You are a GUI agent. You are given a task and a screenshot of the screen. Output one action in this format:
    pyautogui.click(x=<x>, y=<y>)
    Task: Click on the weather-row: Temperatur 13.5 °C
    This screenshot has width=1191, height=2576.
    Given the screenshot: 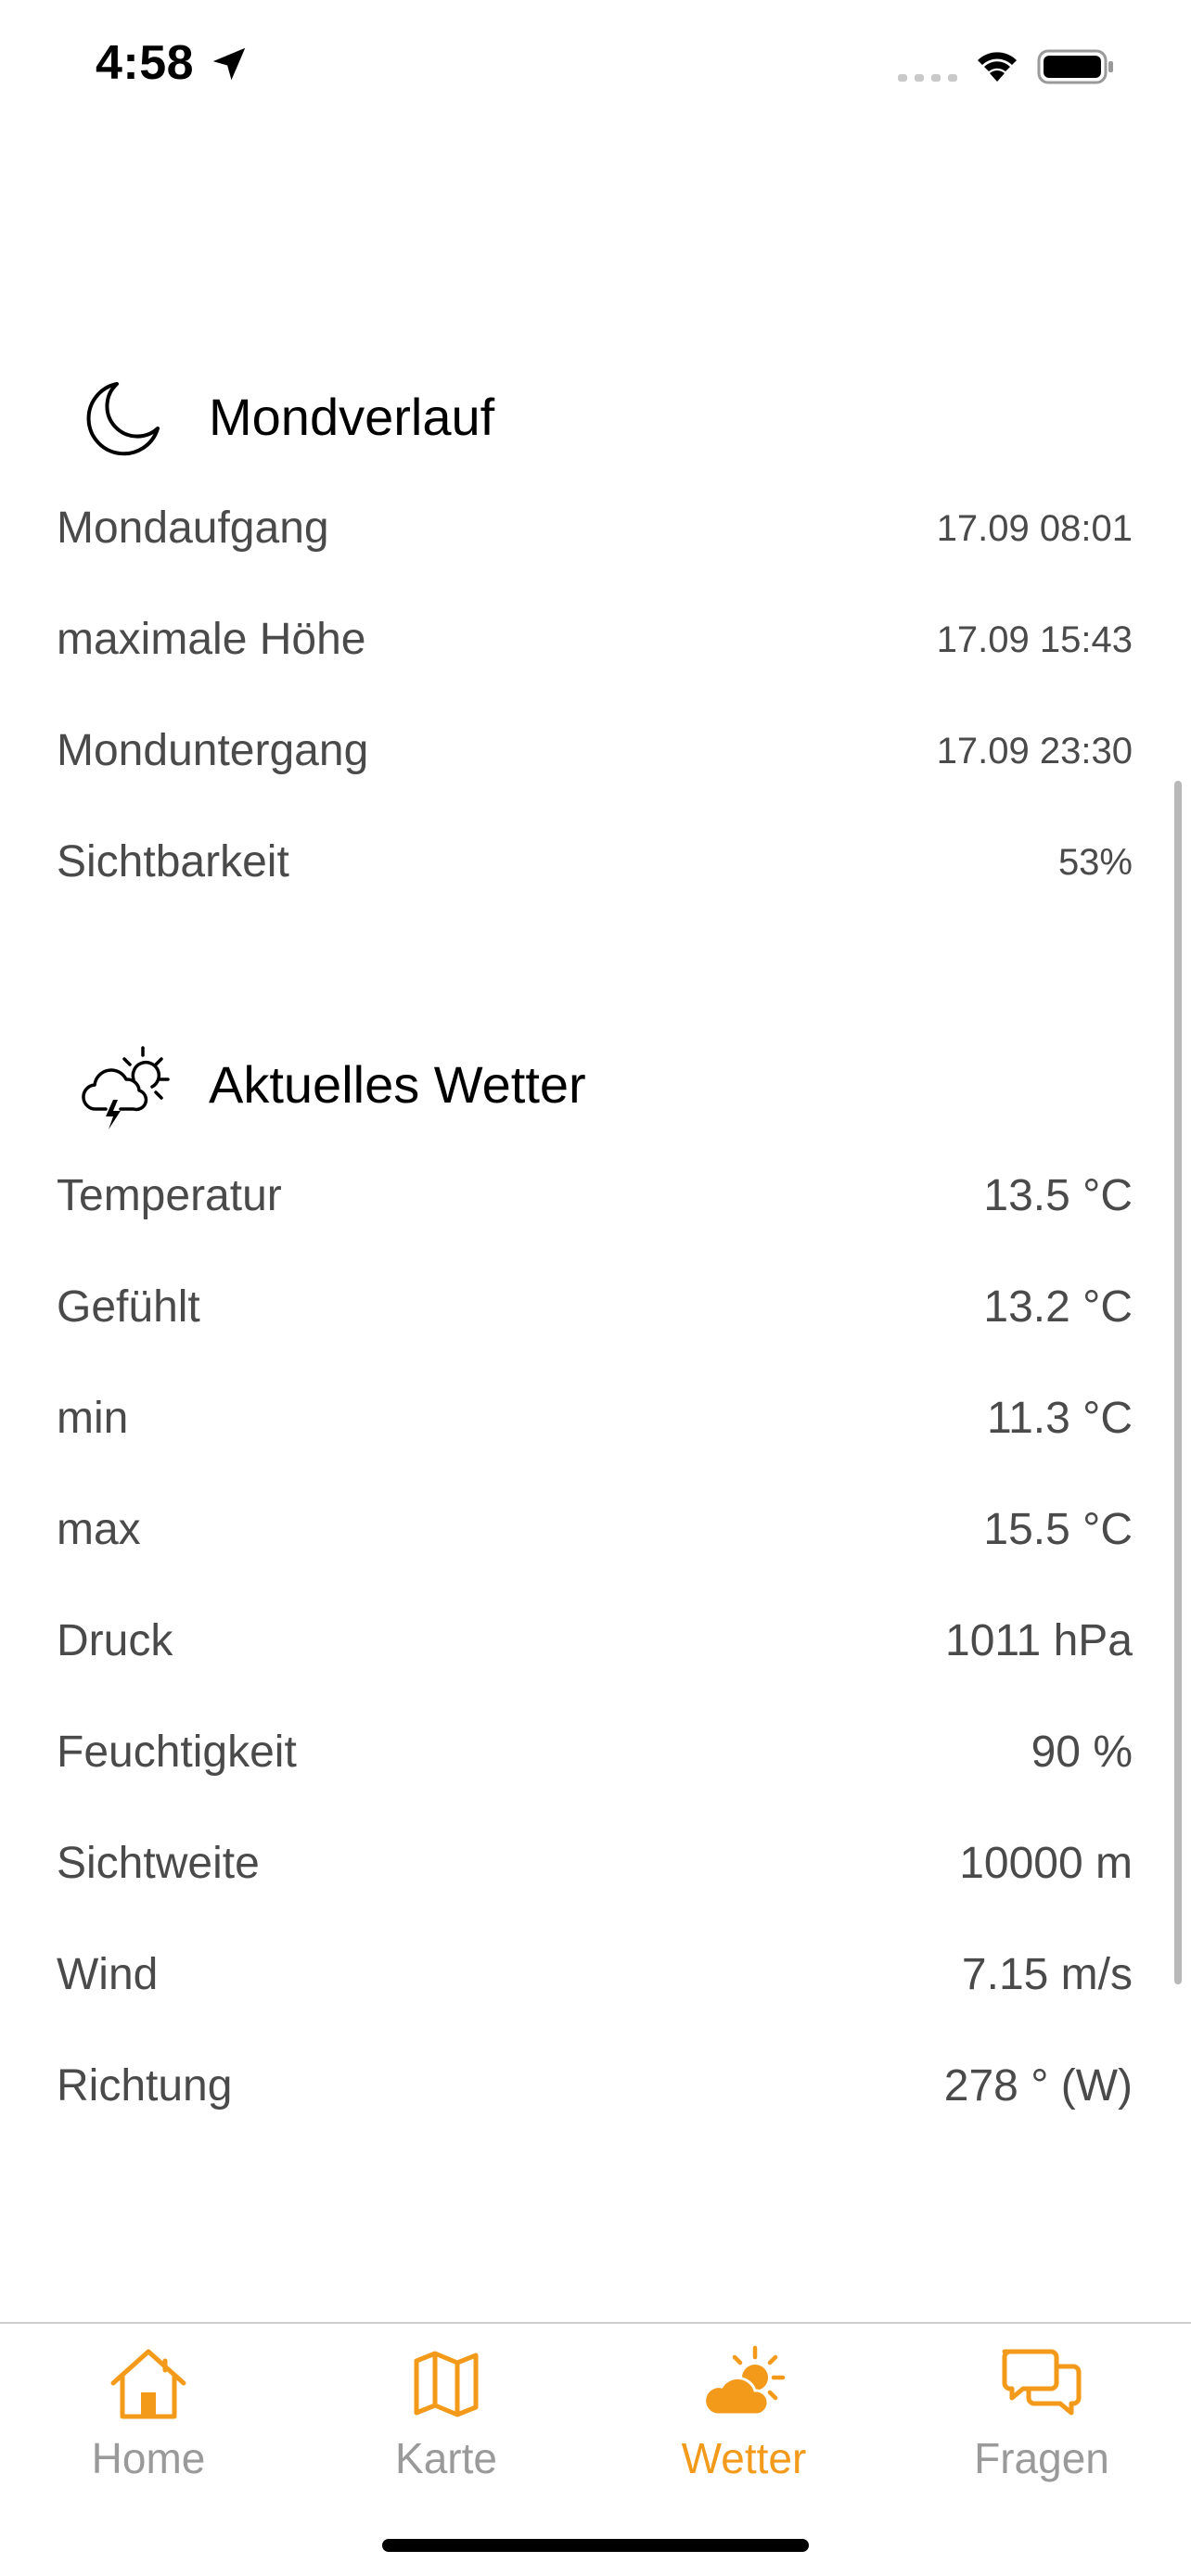 What is the action you would take?
    pyautogui.click(x=595, y=1196)
    